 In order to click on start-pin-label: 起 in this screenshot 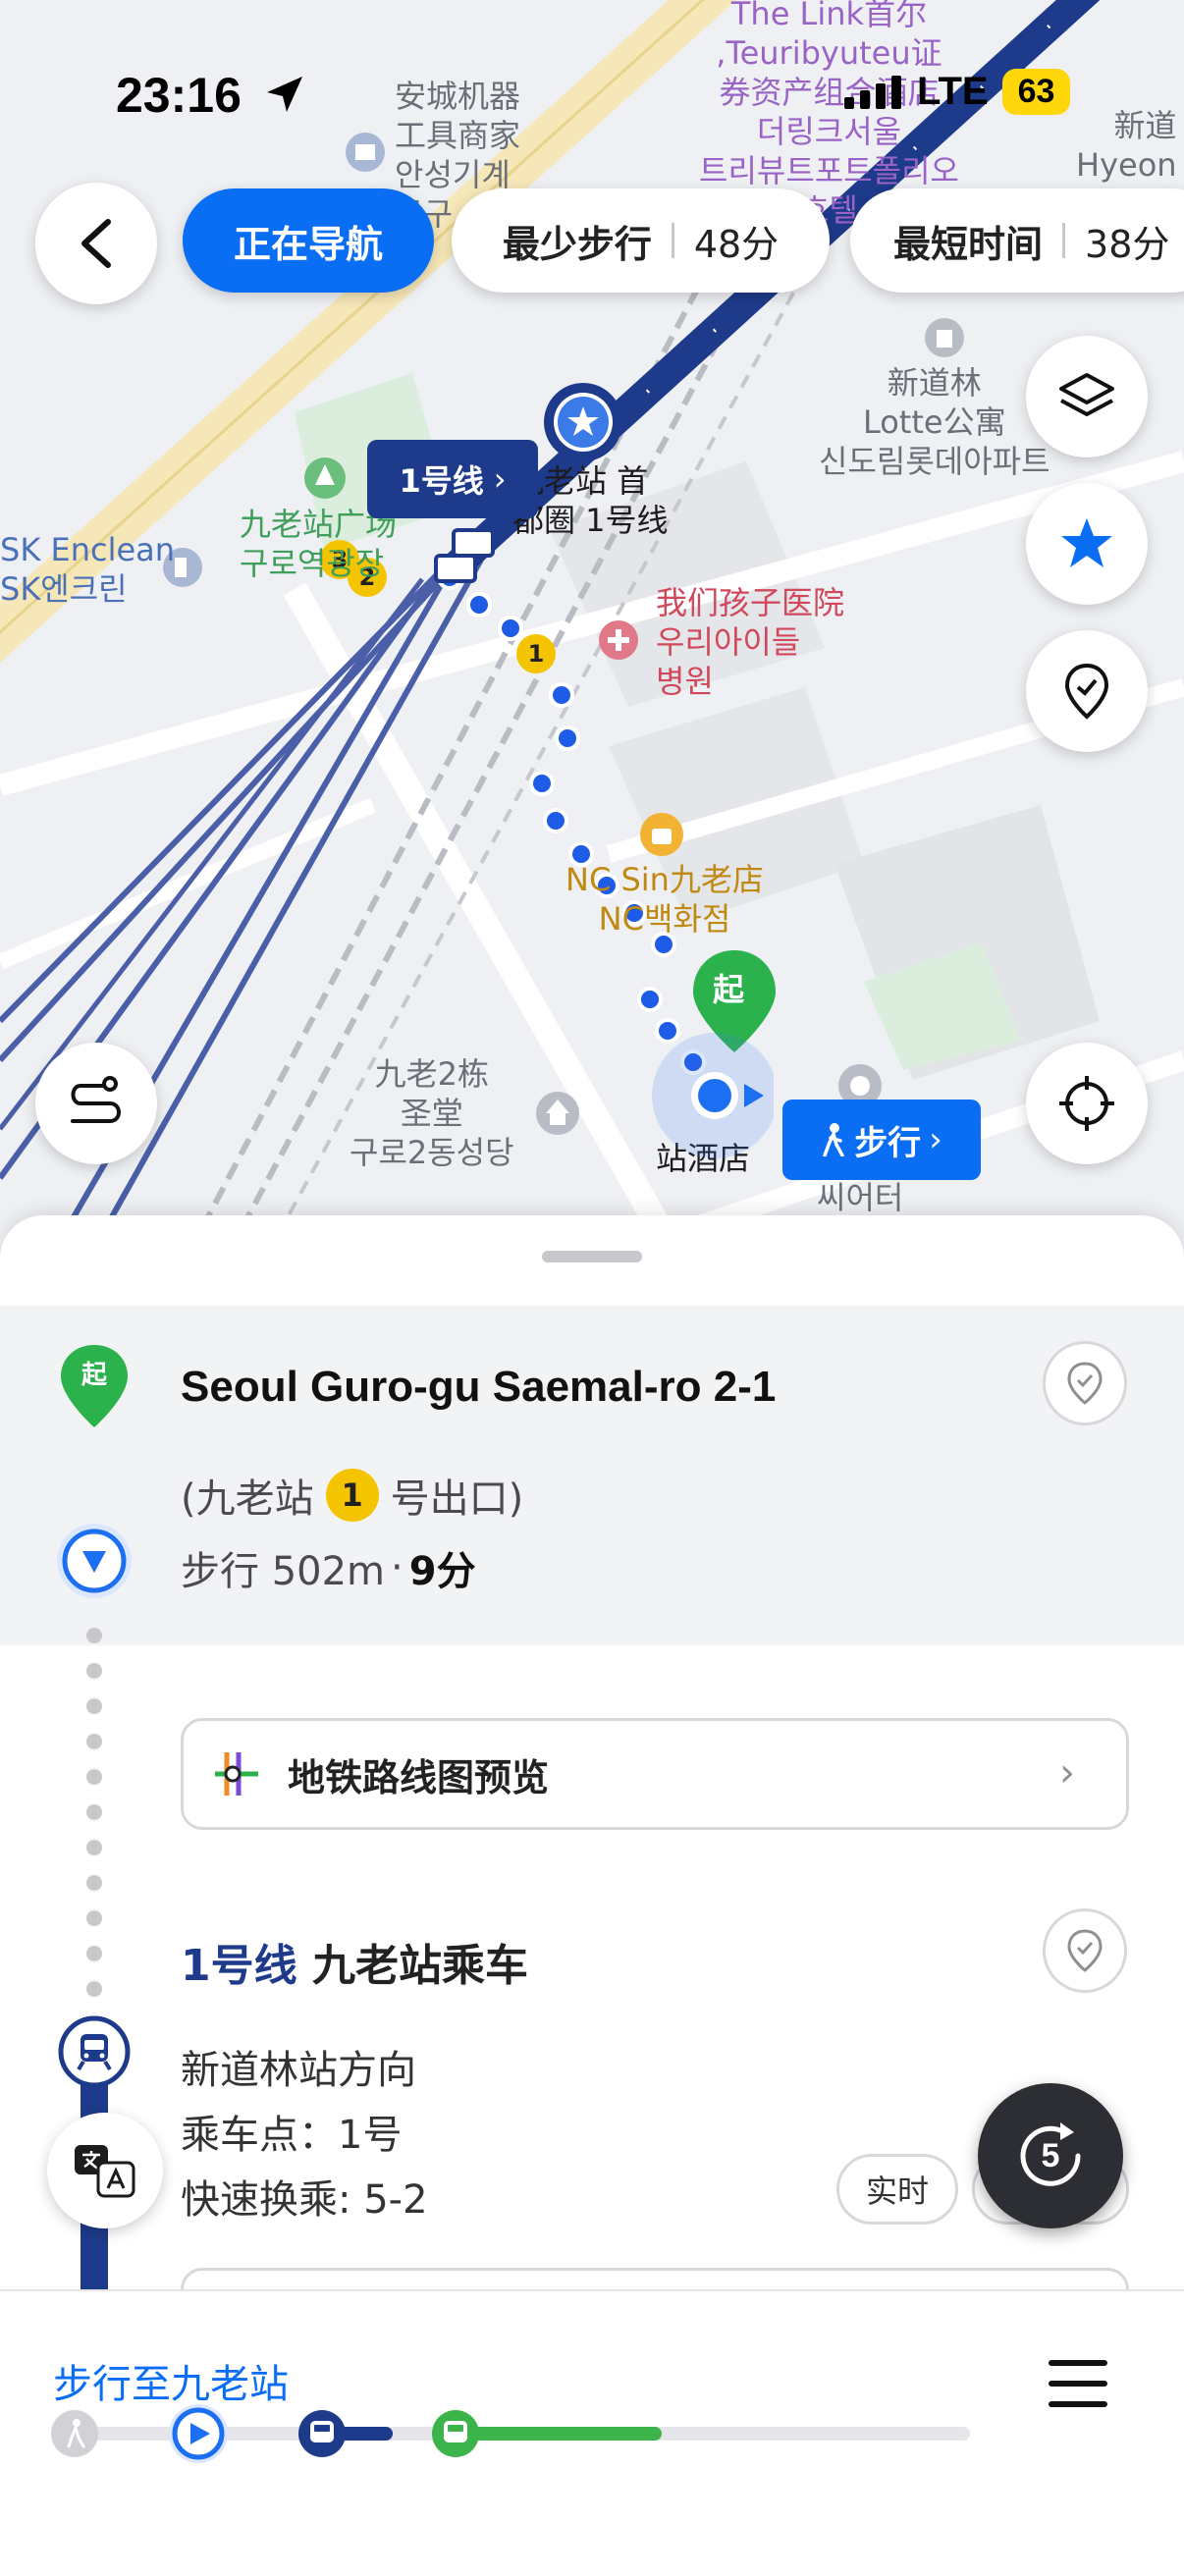, I will do `click(729, 989)`.